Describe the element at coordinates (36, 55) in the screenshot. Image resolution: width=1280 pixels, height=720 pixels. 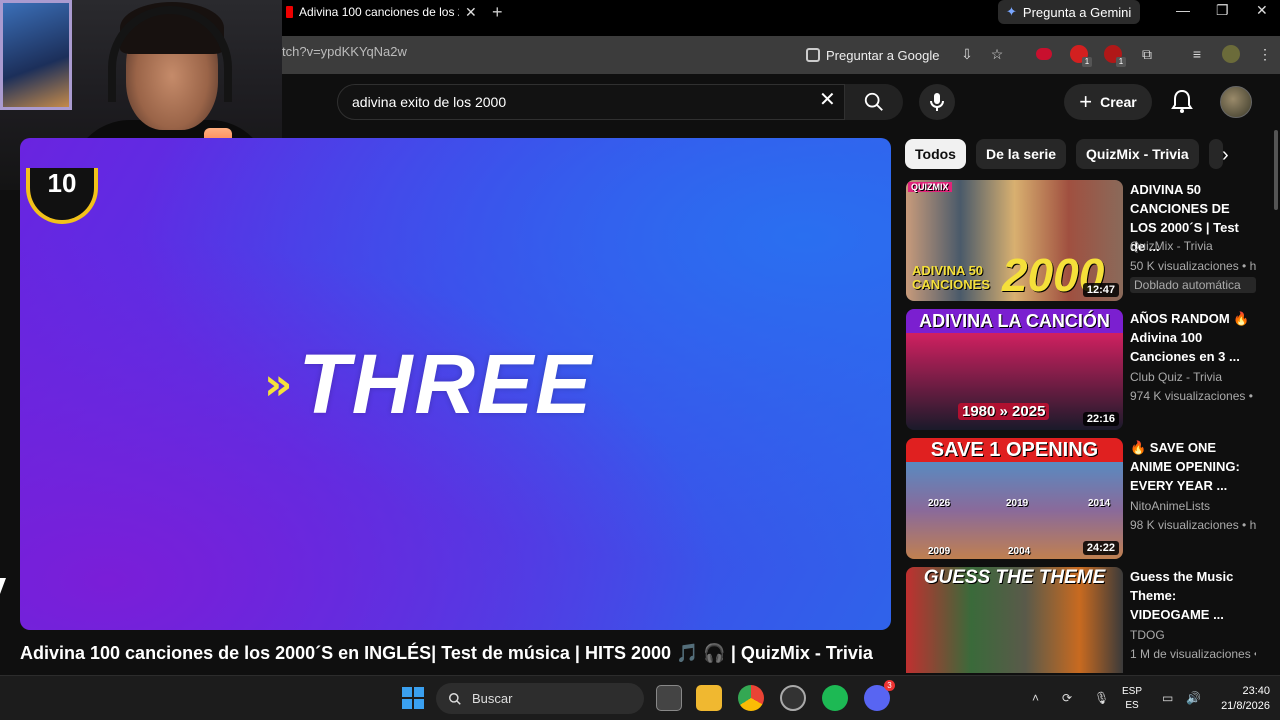
I see `wall-poster-image` at that location.